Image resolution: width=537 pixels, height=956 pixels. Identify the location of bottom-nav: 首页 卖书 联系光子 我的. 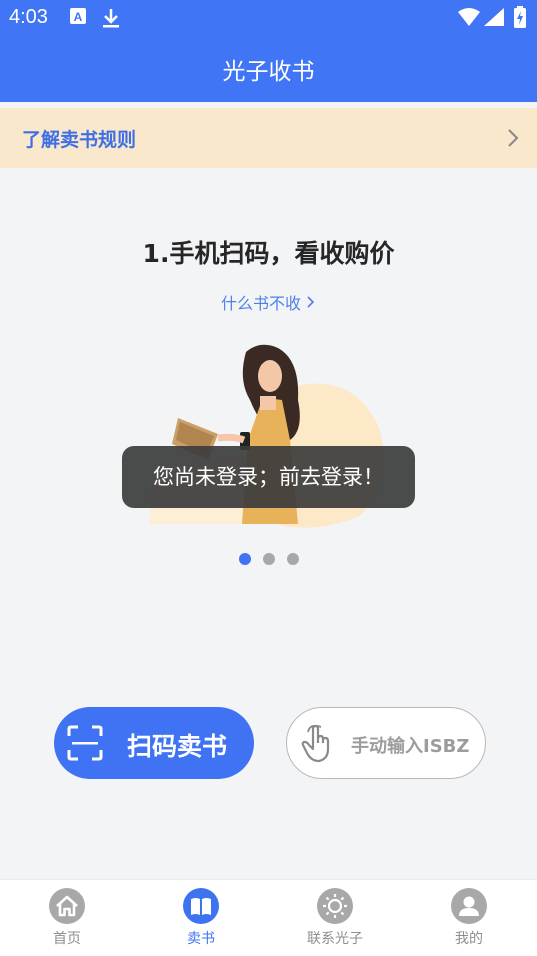
(268, 917).